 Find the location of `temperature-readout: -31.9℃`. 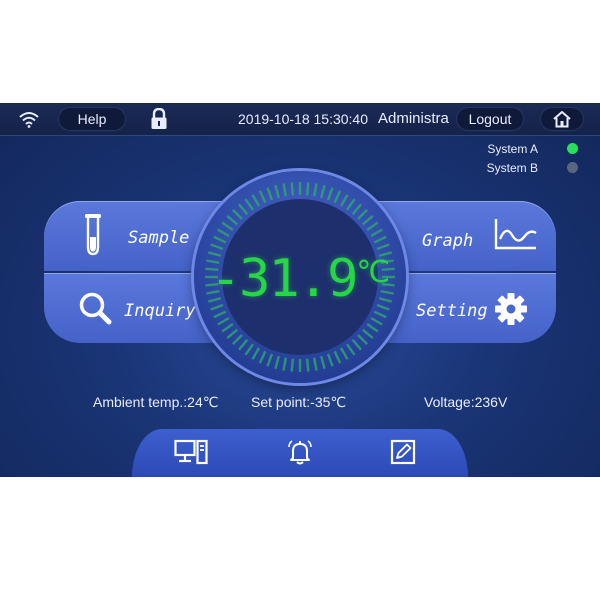

temperature-readout: -31.9℃ is located at coordinates (300, 279).